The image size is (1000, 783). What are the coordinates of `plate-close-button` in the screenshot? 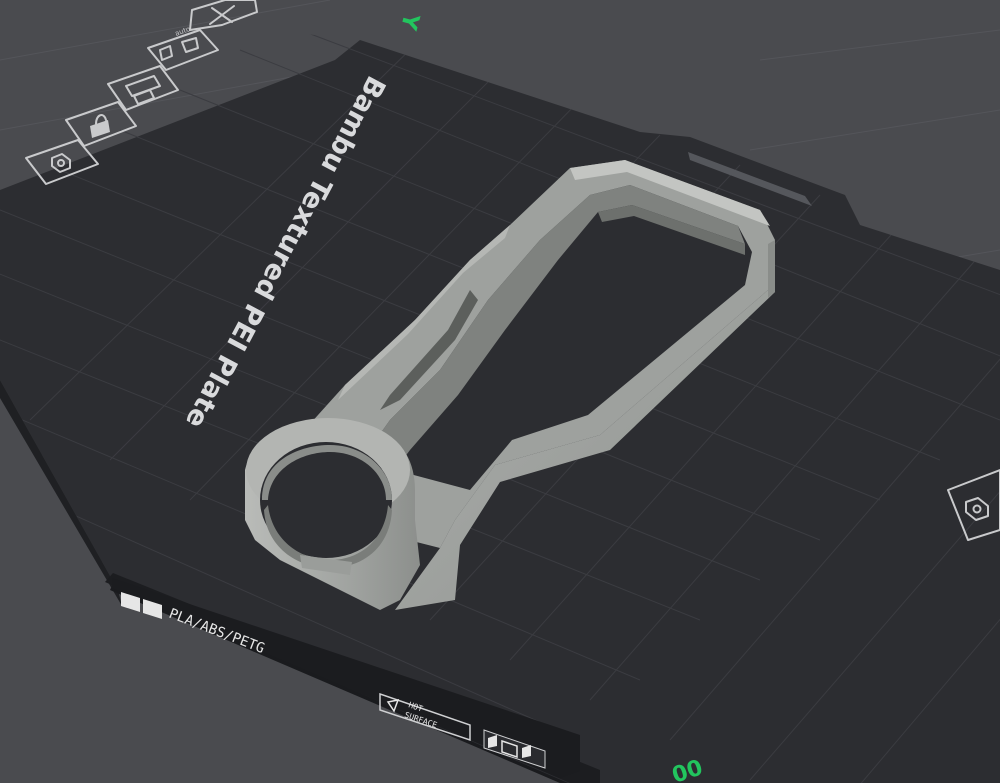 It's located at (223, 15).